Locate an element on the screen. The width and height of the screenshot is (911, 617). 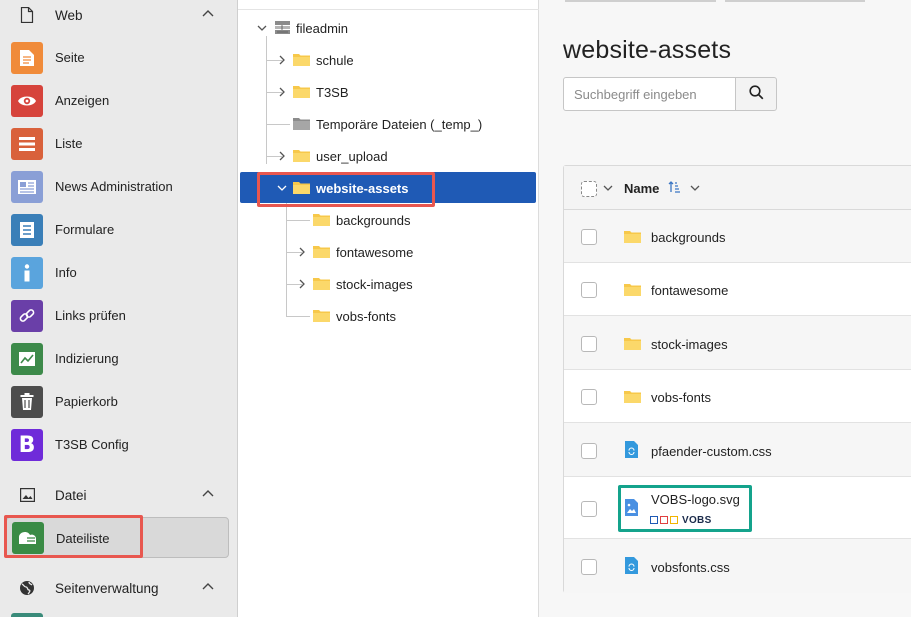
image-icon is located at coordinates (27, 495).